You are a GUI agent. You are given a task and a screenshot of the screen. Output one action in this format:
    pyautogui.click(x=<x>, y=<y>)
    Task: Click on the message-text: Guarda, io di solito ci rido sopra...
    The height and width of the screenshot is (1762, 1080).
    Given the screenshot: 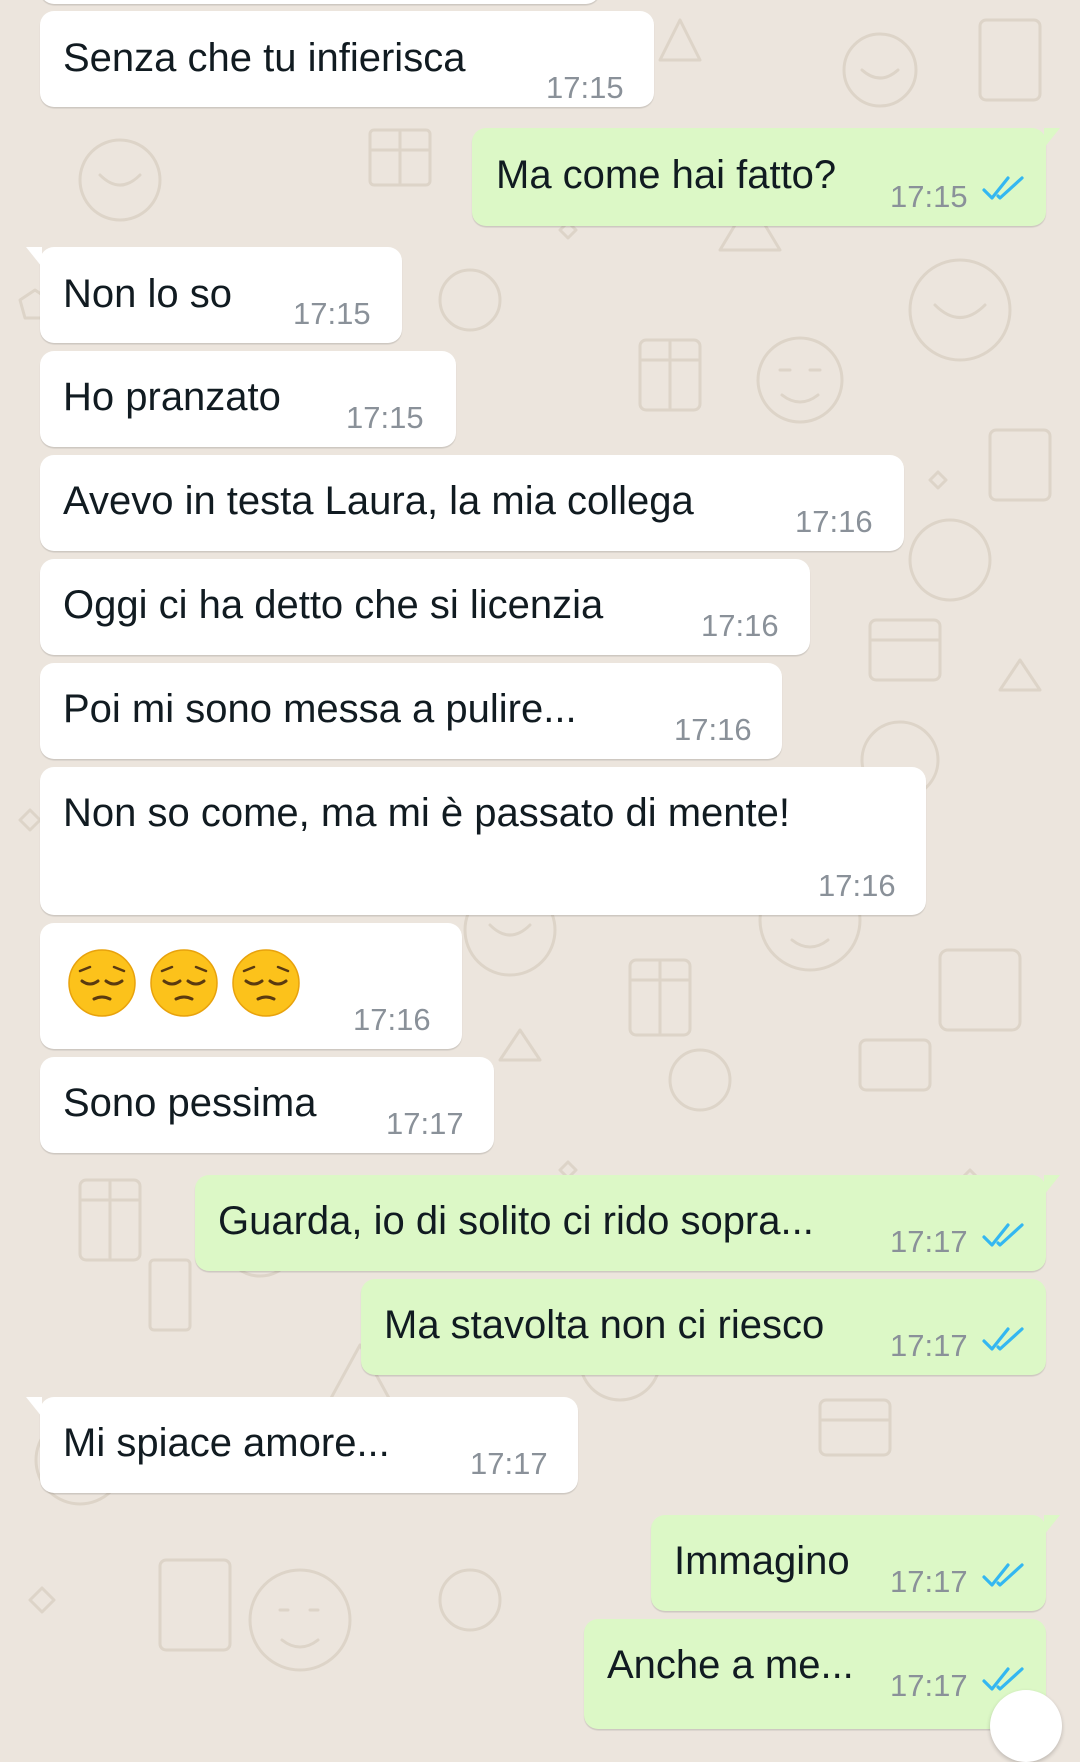 What is the action you would take?
    pyautogui.click(x=516, y=1221)
    